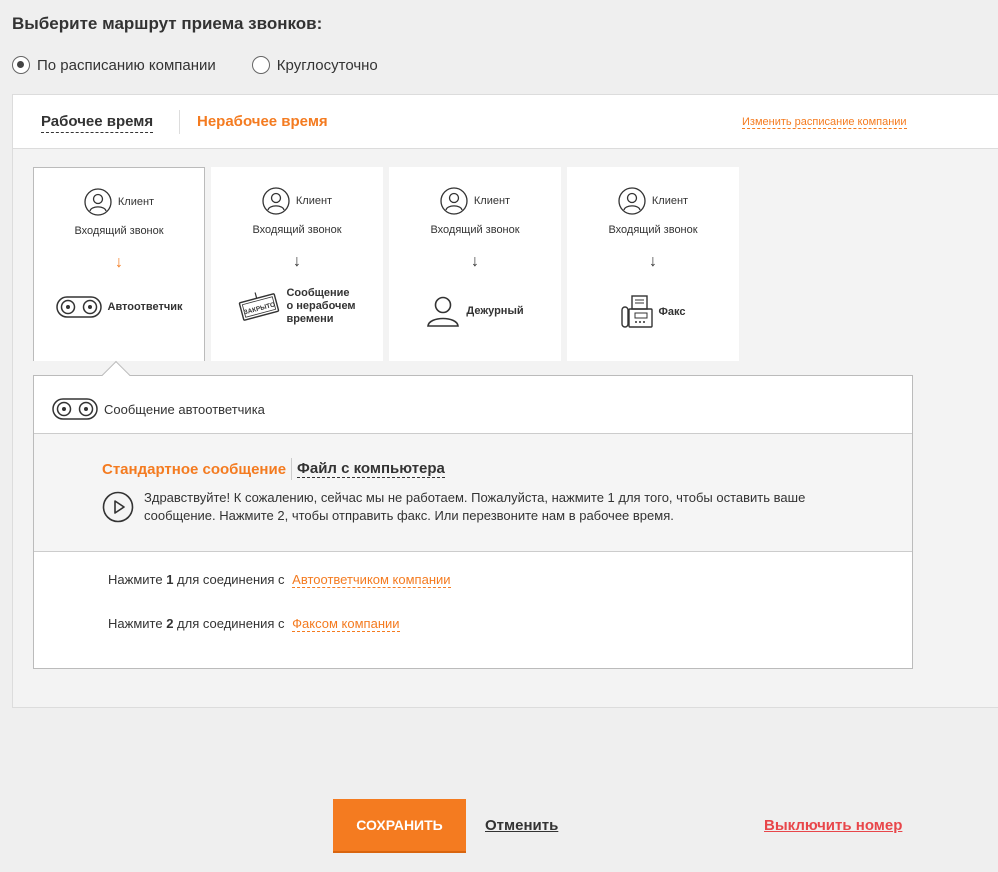 Image resolution: width=998 pixels, height=872 pixels. I want to click on message-source-tabs: Стандартное сообщение Файл с компьютера, so click(273, 469).